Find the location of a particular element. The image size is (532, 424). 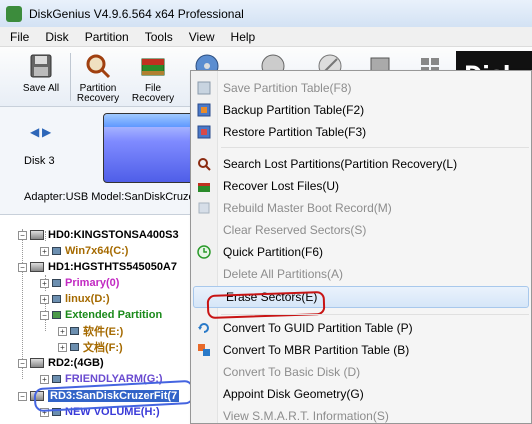

save-all-button: Save All is located at coordinates (41, 77).